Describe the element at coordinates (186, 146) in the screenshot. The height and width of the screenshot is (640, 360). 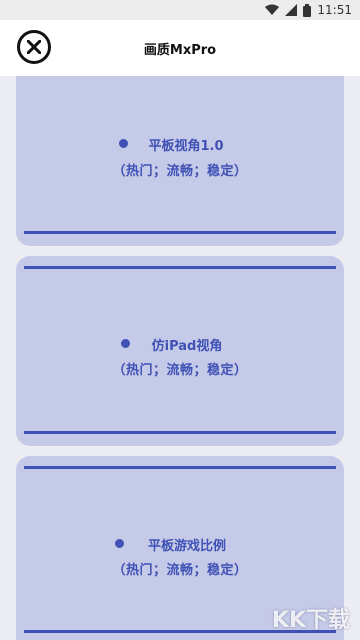
I see `option-name: 平板视角1.0` at that location.